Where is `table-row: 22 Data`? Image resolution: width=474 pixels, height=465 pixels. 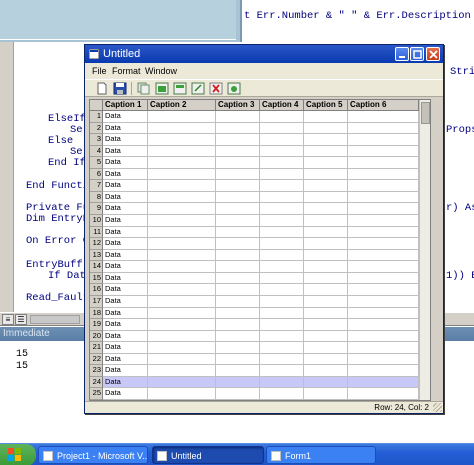 table-row: 22 Data is located at coordinates (254, 359).